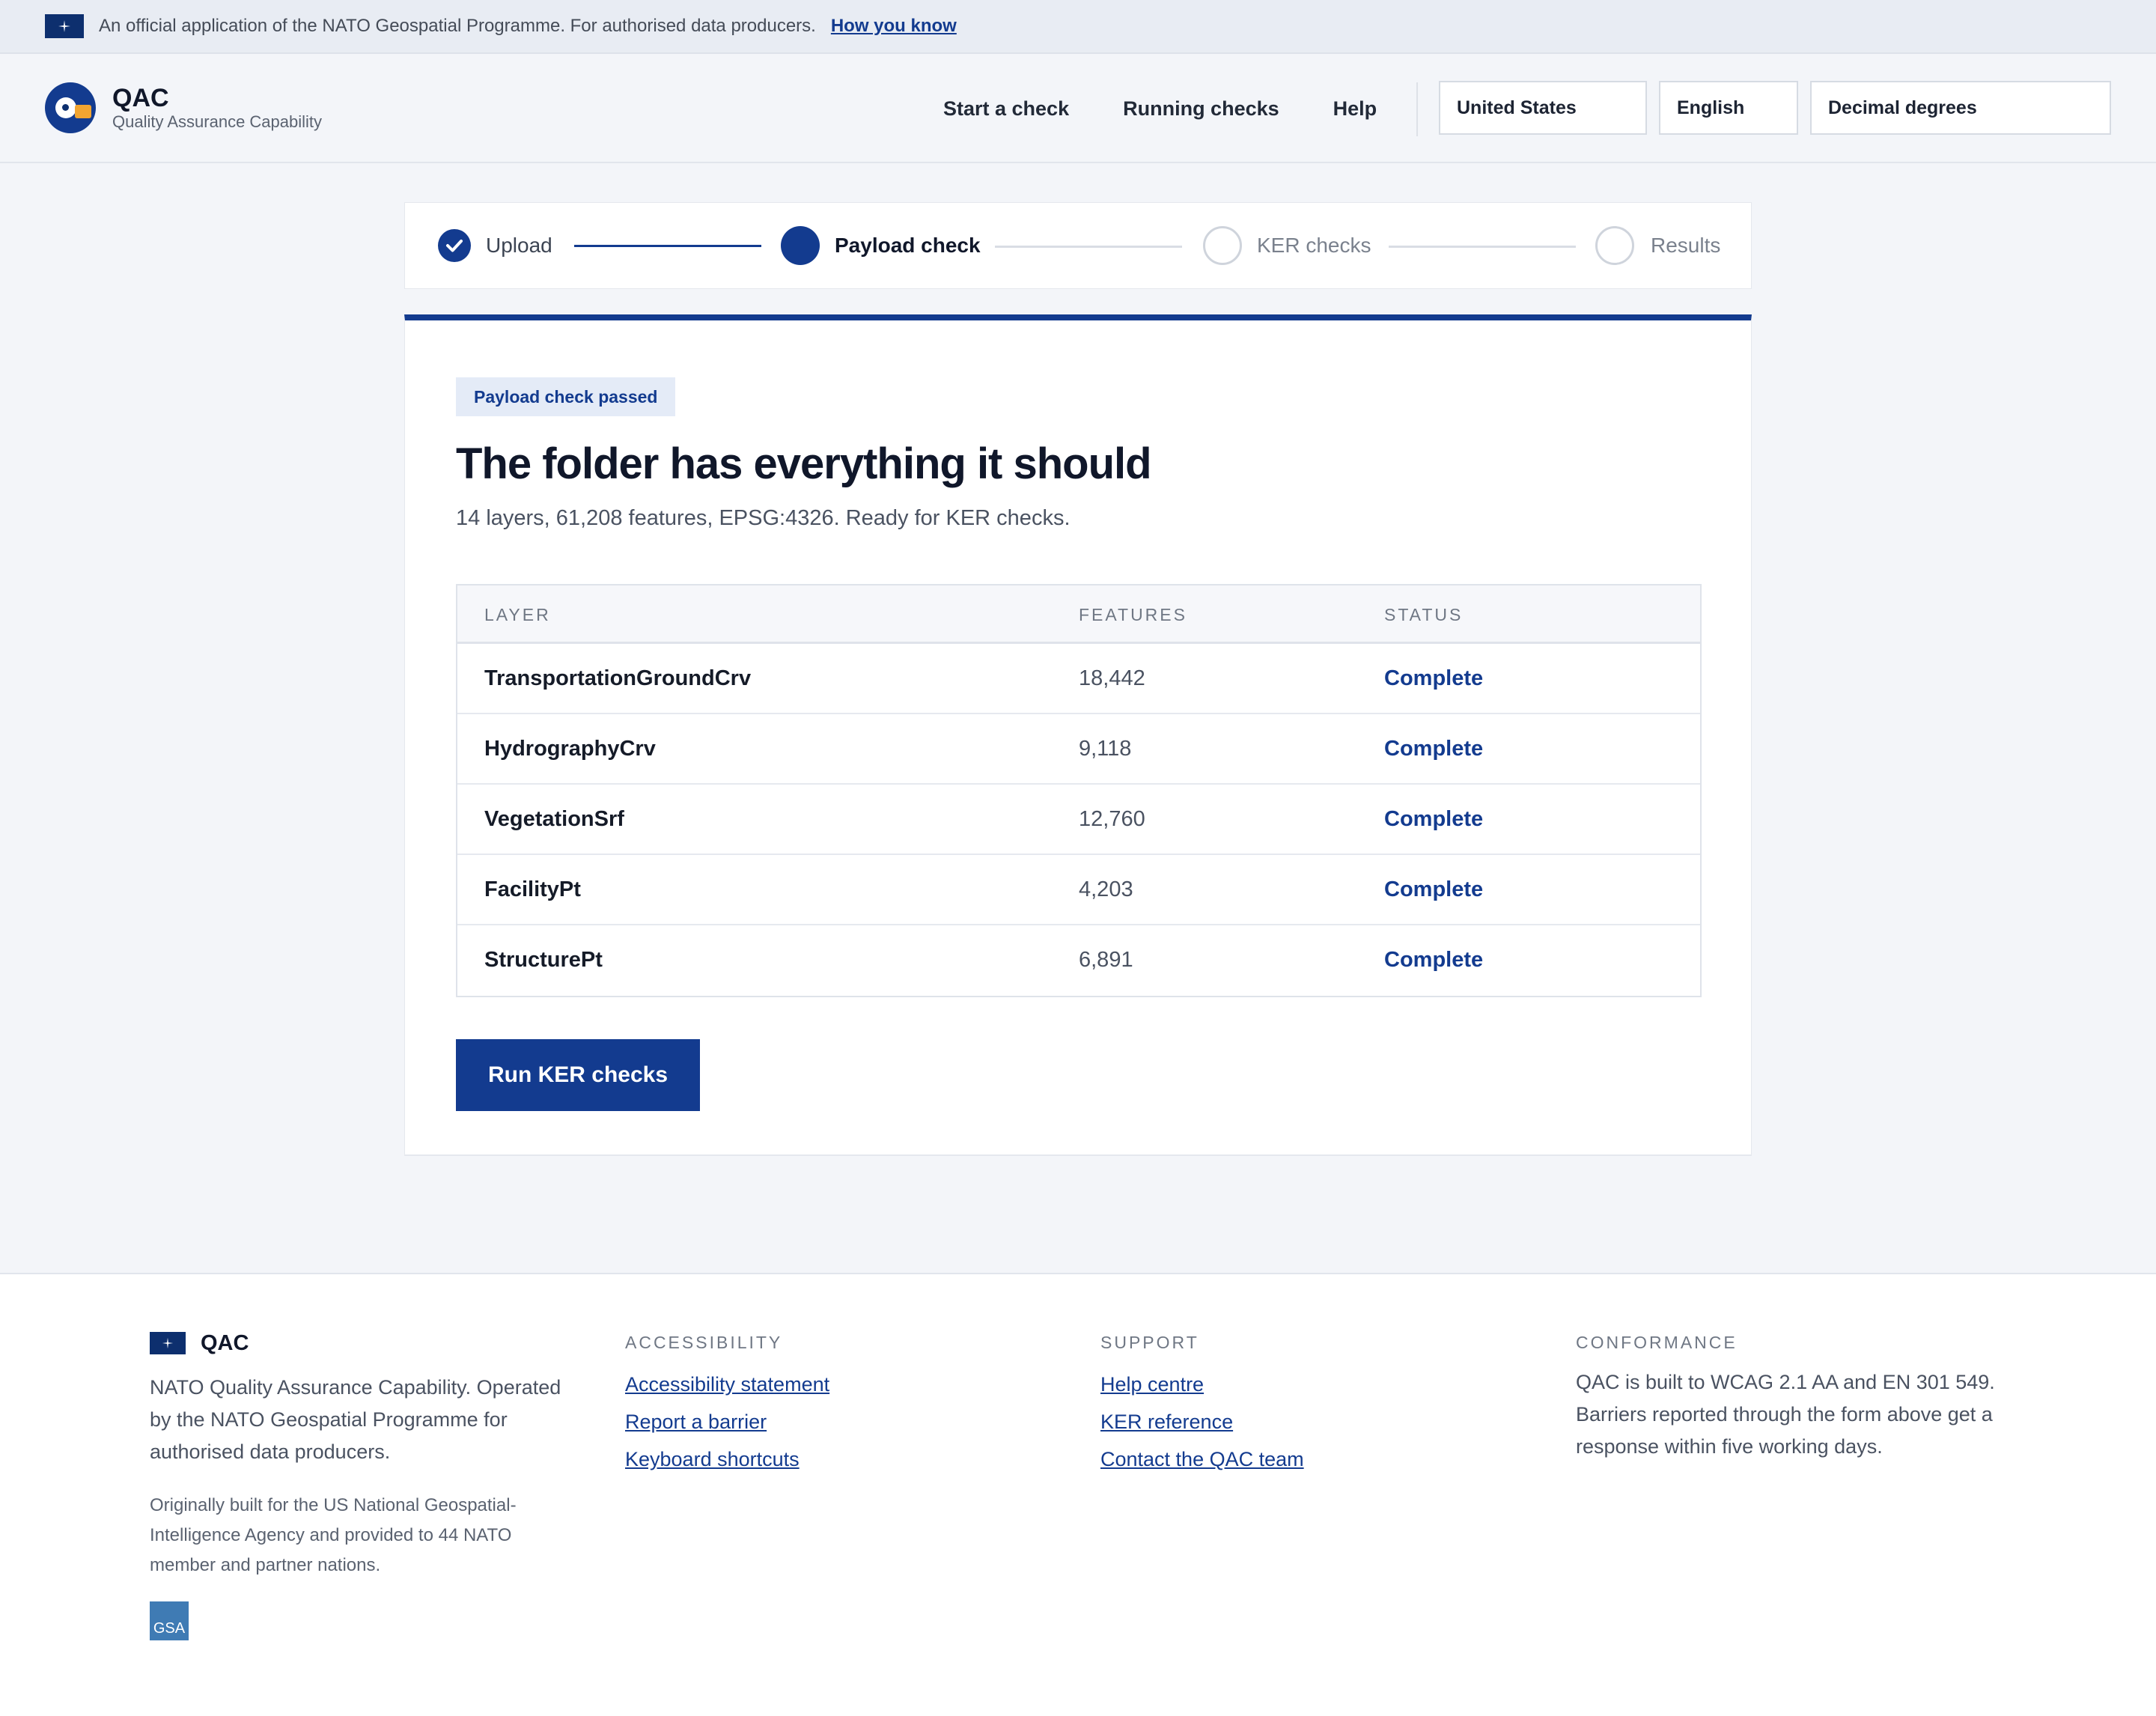 The height and width of the screenshot is (1716, 2156). What do you see at coordinates (1314, 245) in the screenshot?
I see `step-ker-checks: KER checks` at bounding box center [1314, 245].